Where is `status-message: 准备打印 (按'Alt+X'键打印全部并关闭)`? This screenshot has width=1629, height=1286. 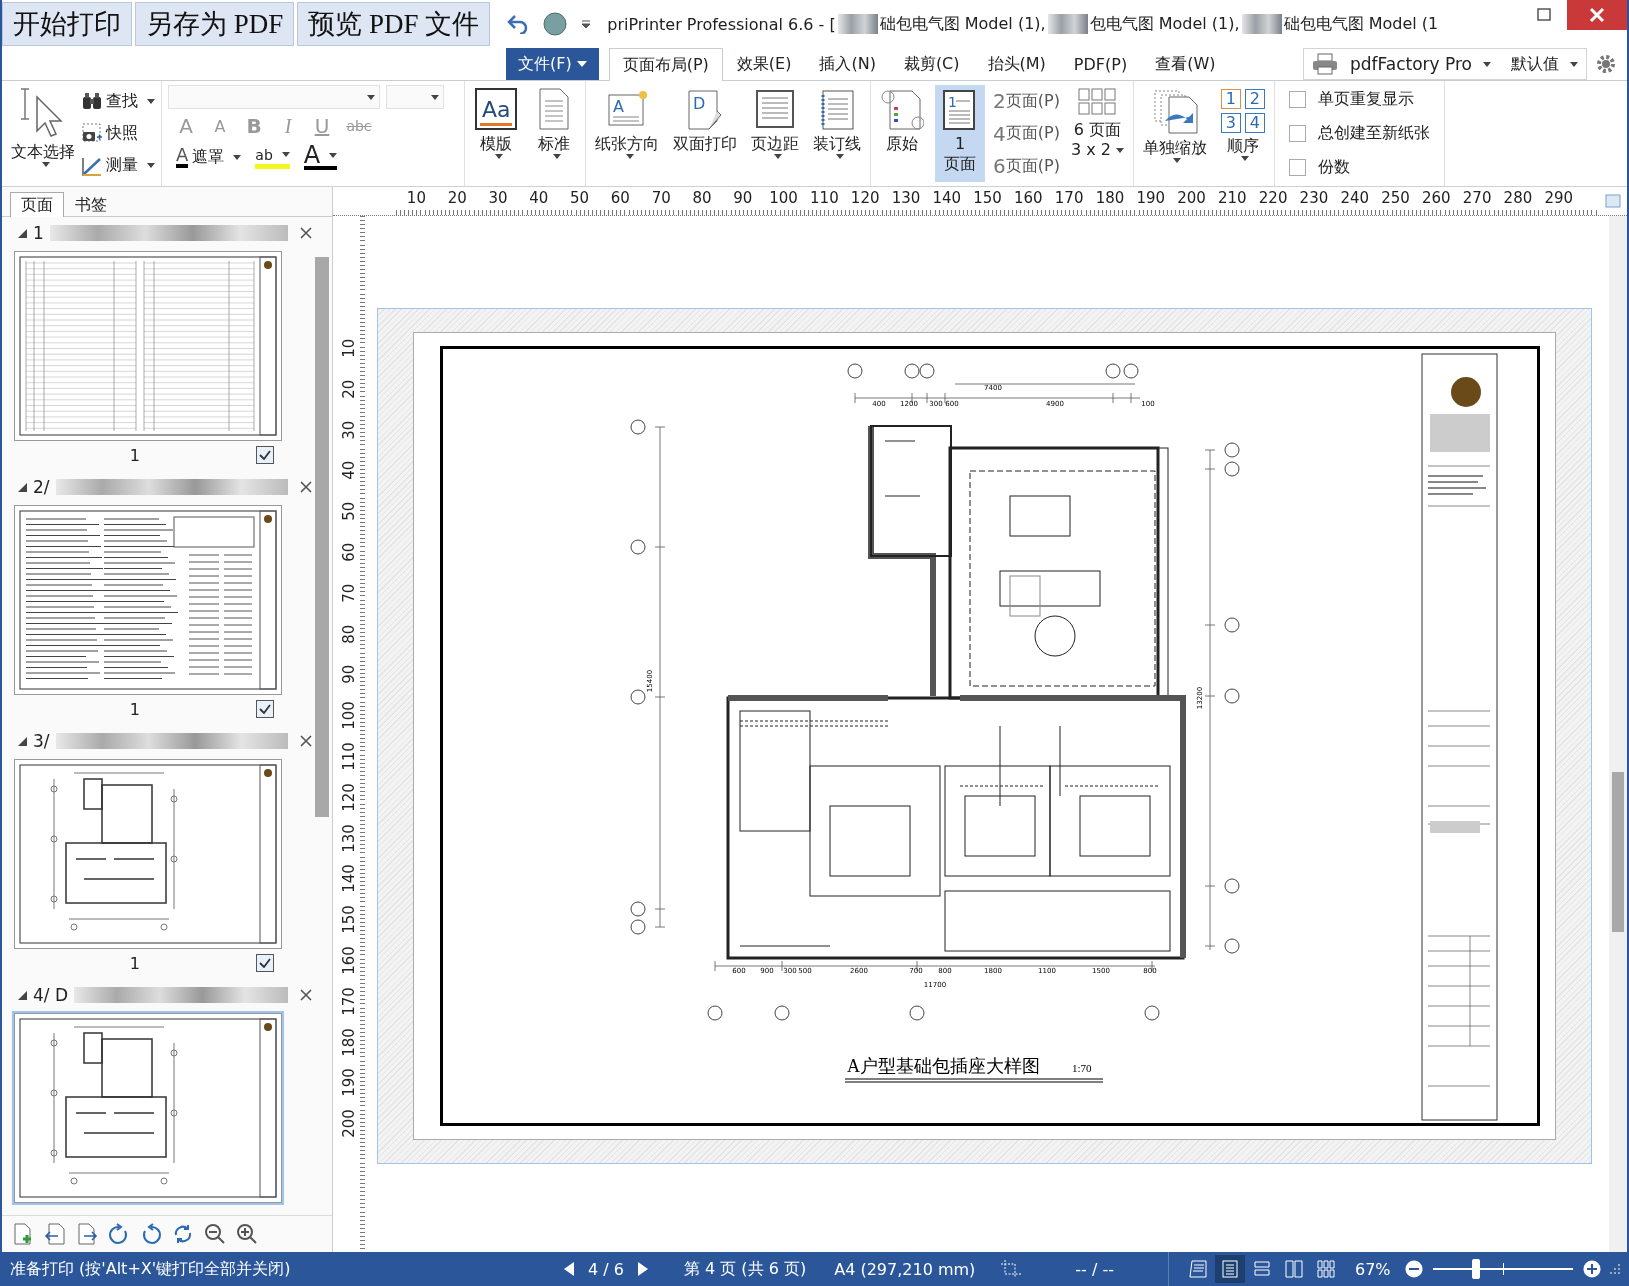
status-message: 准备打印 (按'Alt+X'键打印全部并关闭) is located at coordinates (150, 1269).